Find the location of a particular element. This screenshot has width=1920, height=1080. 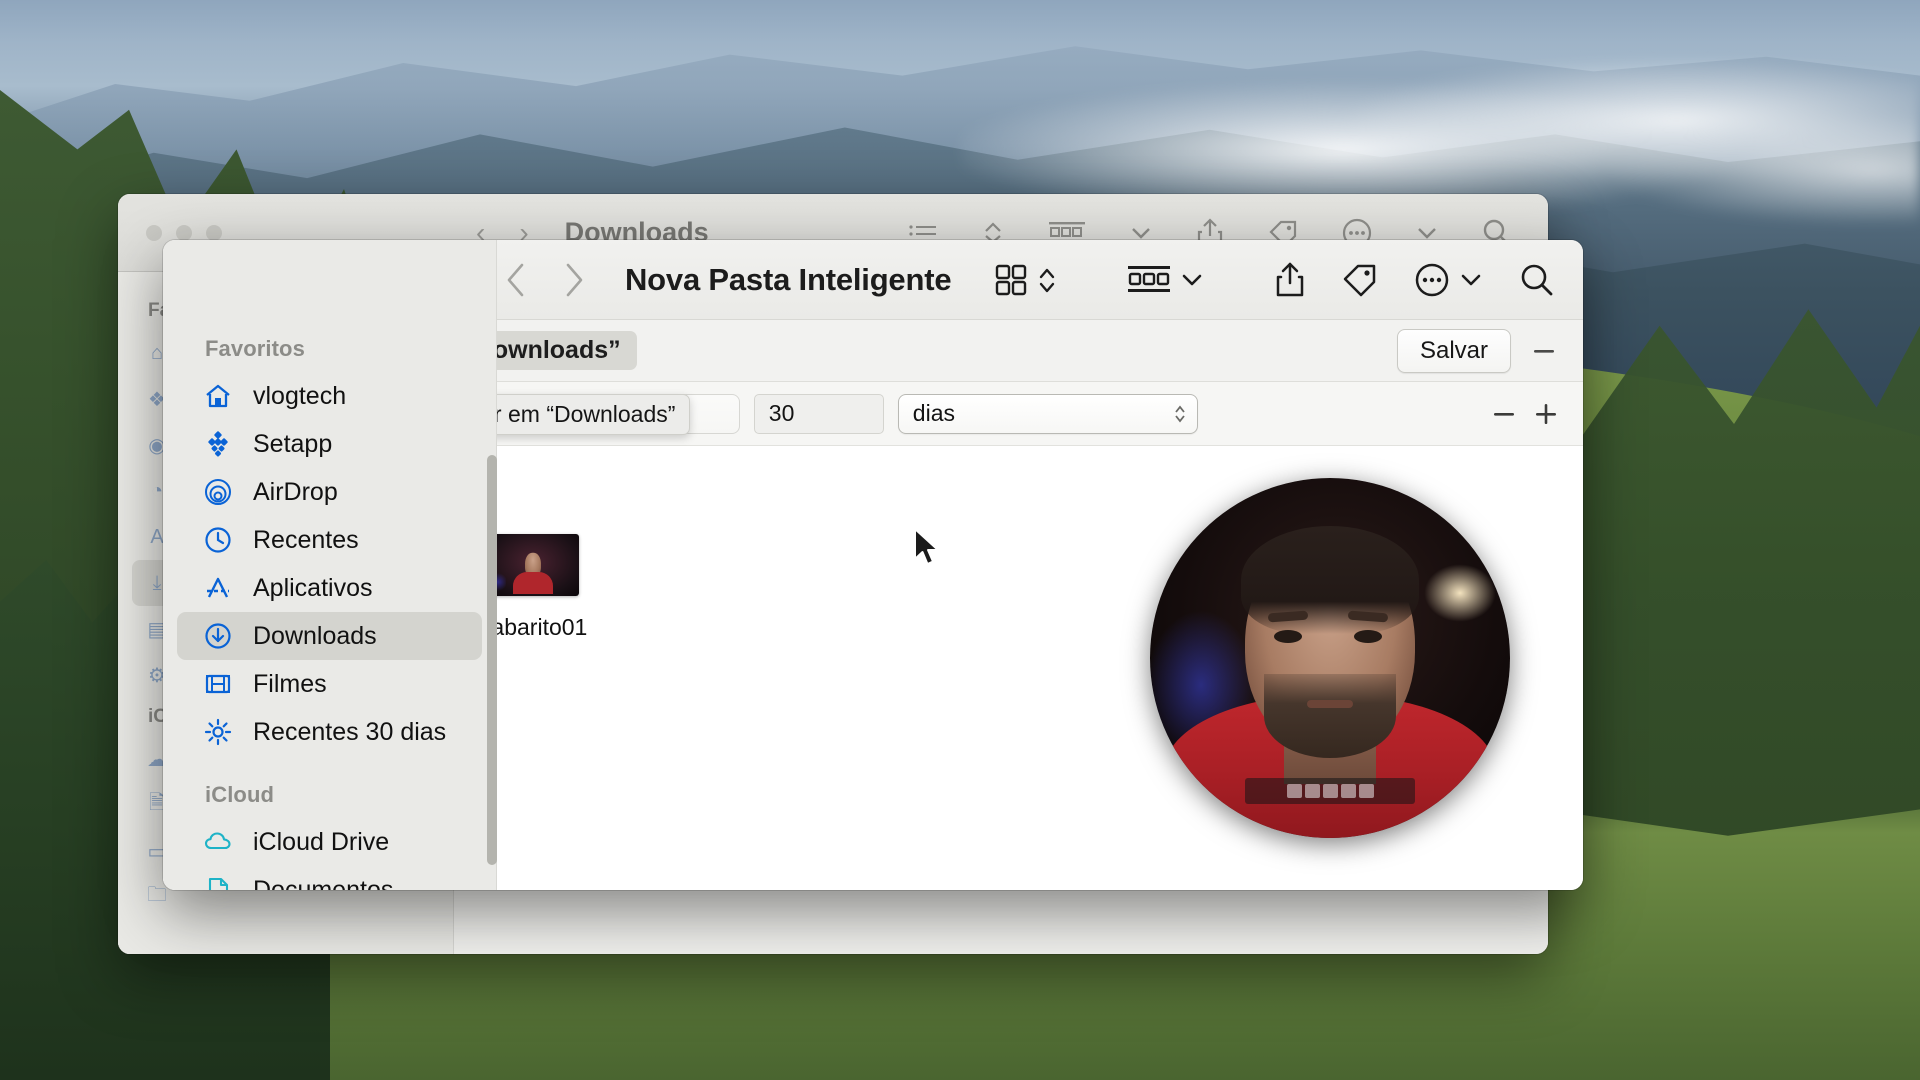

sidebar-top-spacer is located at coordinates (329, 280).